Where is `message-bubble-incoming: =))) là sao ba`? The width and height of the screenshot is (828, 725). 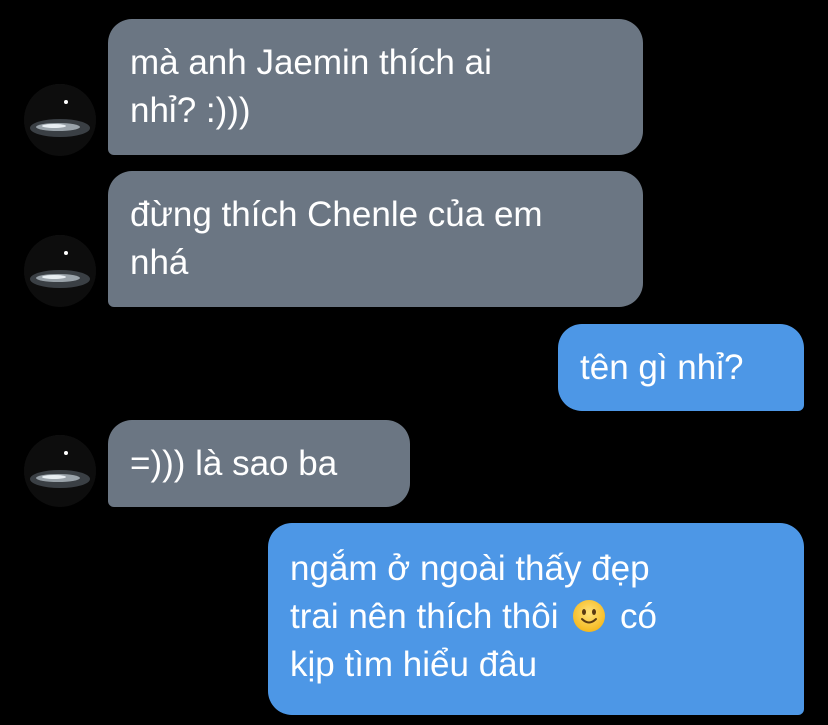 message-bubble-incoming: =))) là sao ba is located at coordinates (259, 463).